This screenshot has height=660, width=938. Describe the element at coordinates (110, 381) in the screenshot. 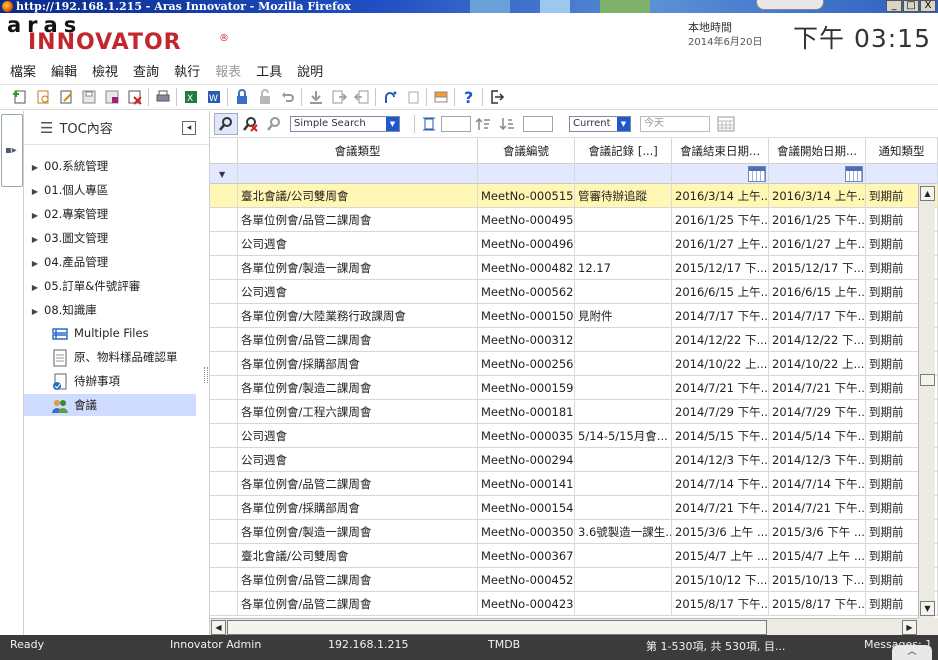

I see `toc-item-todo: 待辦事項` at that location.